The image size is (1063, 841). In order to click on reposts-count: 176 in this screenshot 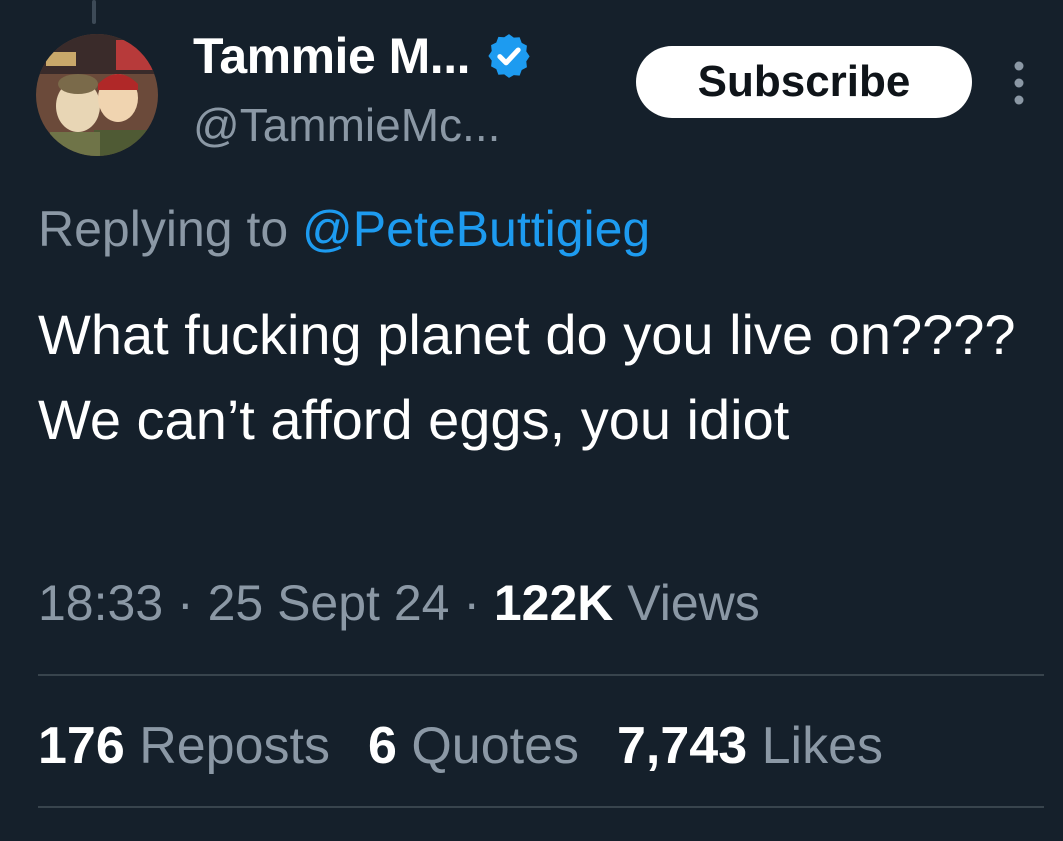, I will do `click(81, 746)`.